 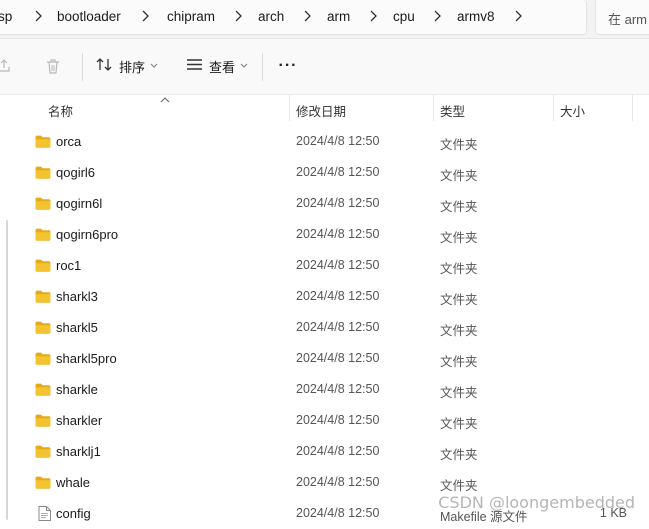 I want to click on more-options-button: ···, so click(x=288, y=66).